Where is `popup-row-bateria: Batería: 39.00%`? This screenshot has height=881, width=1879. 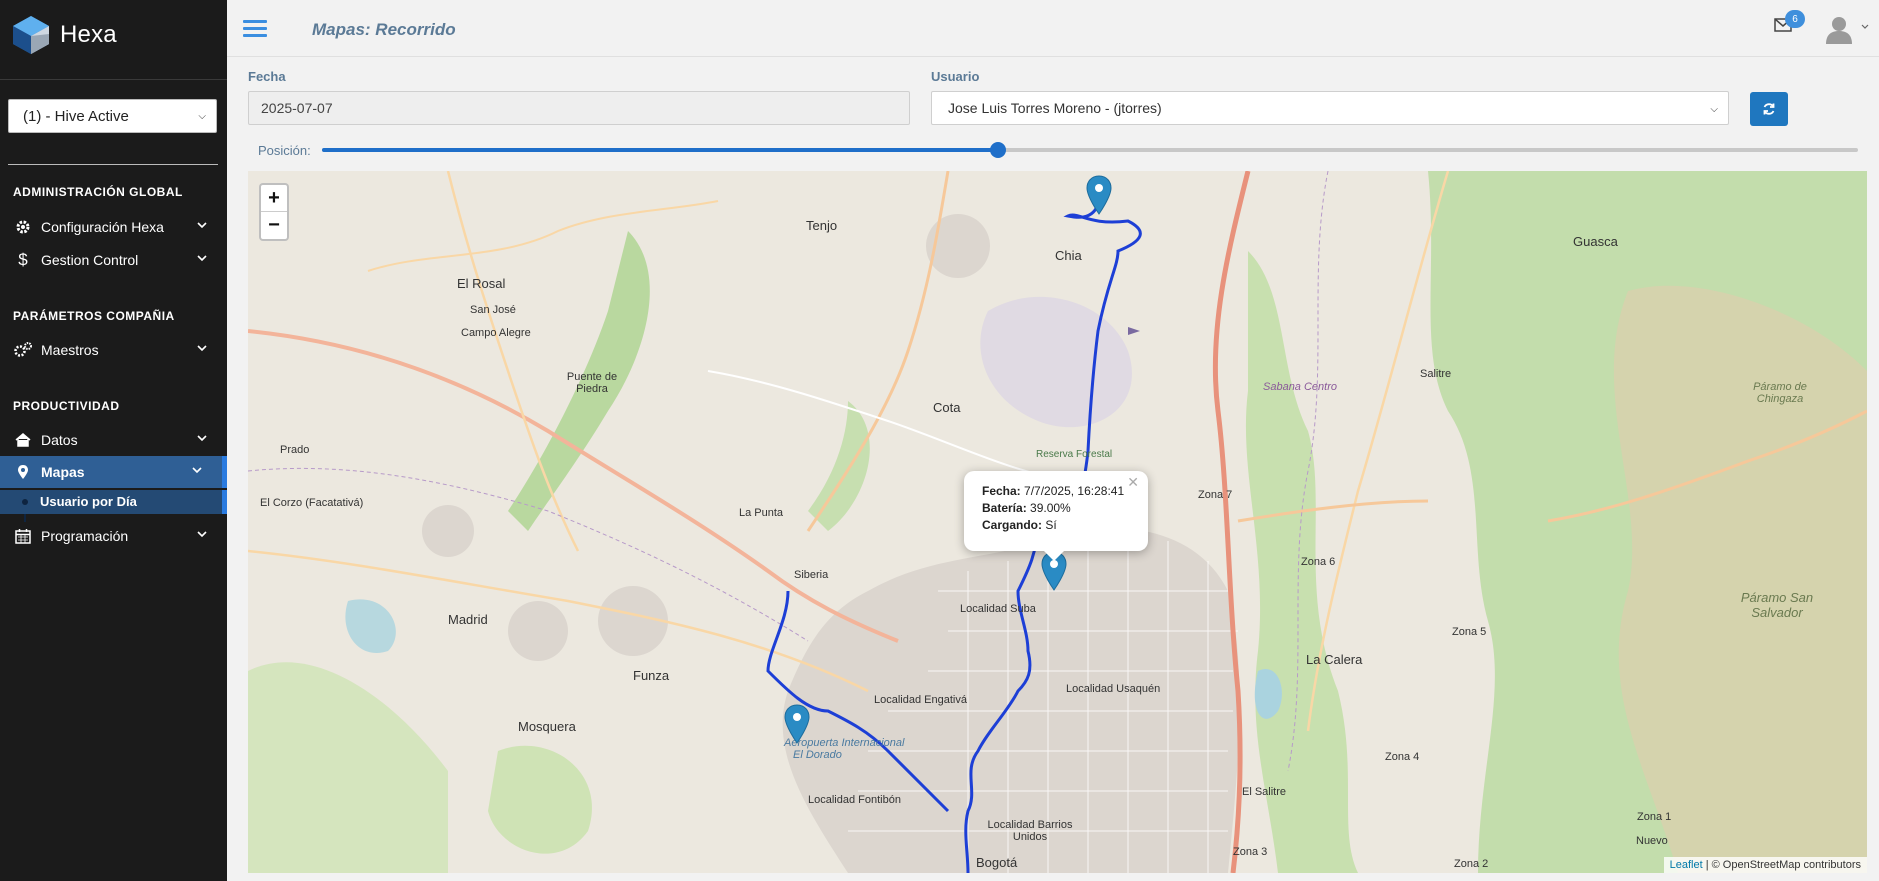 popup-row-bateria: Batería: 39.00% is located at coordinates (1065, 508).